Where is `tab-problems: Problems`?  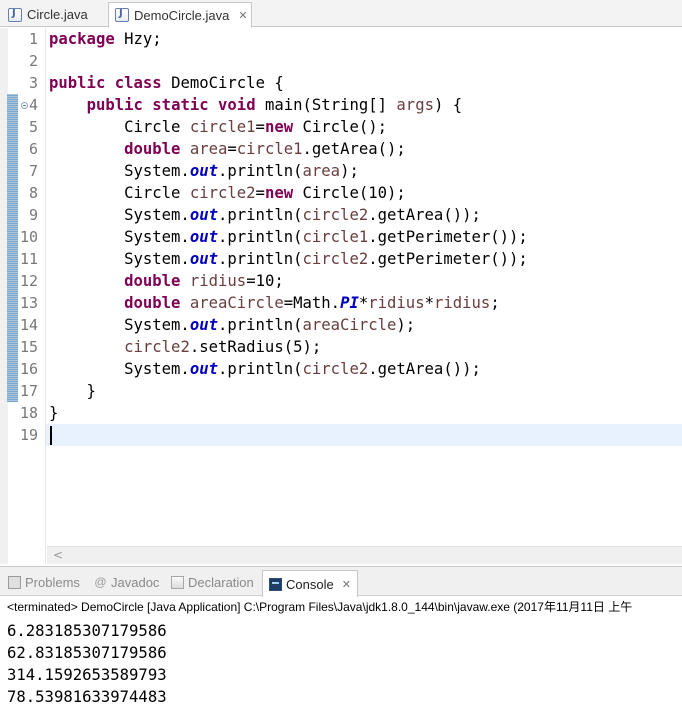
tab-problems: Problems is located at coordinates (44, 582).